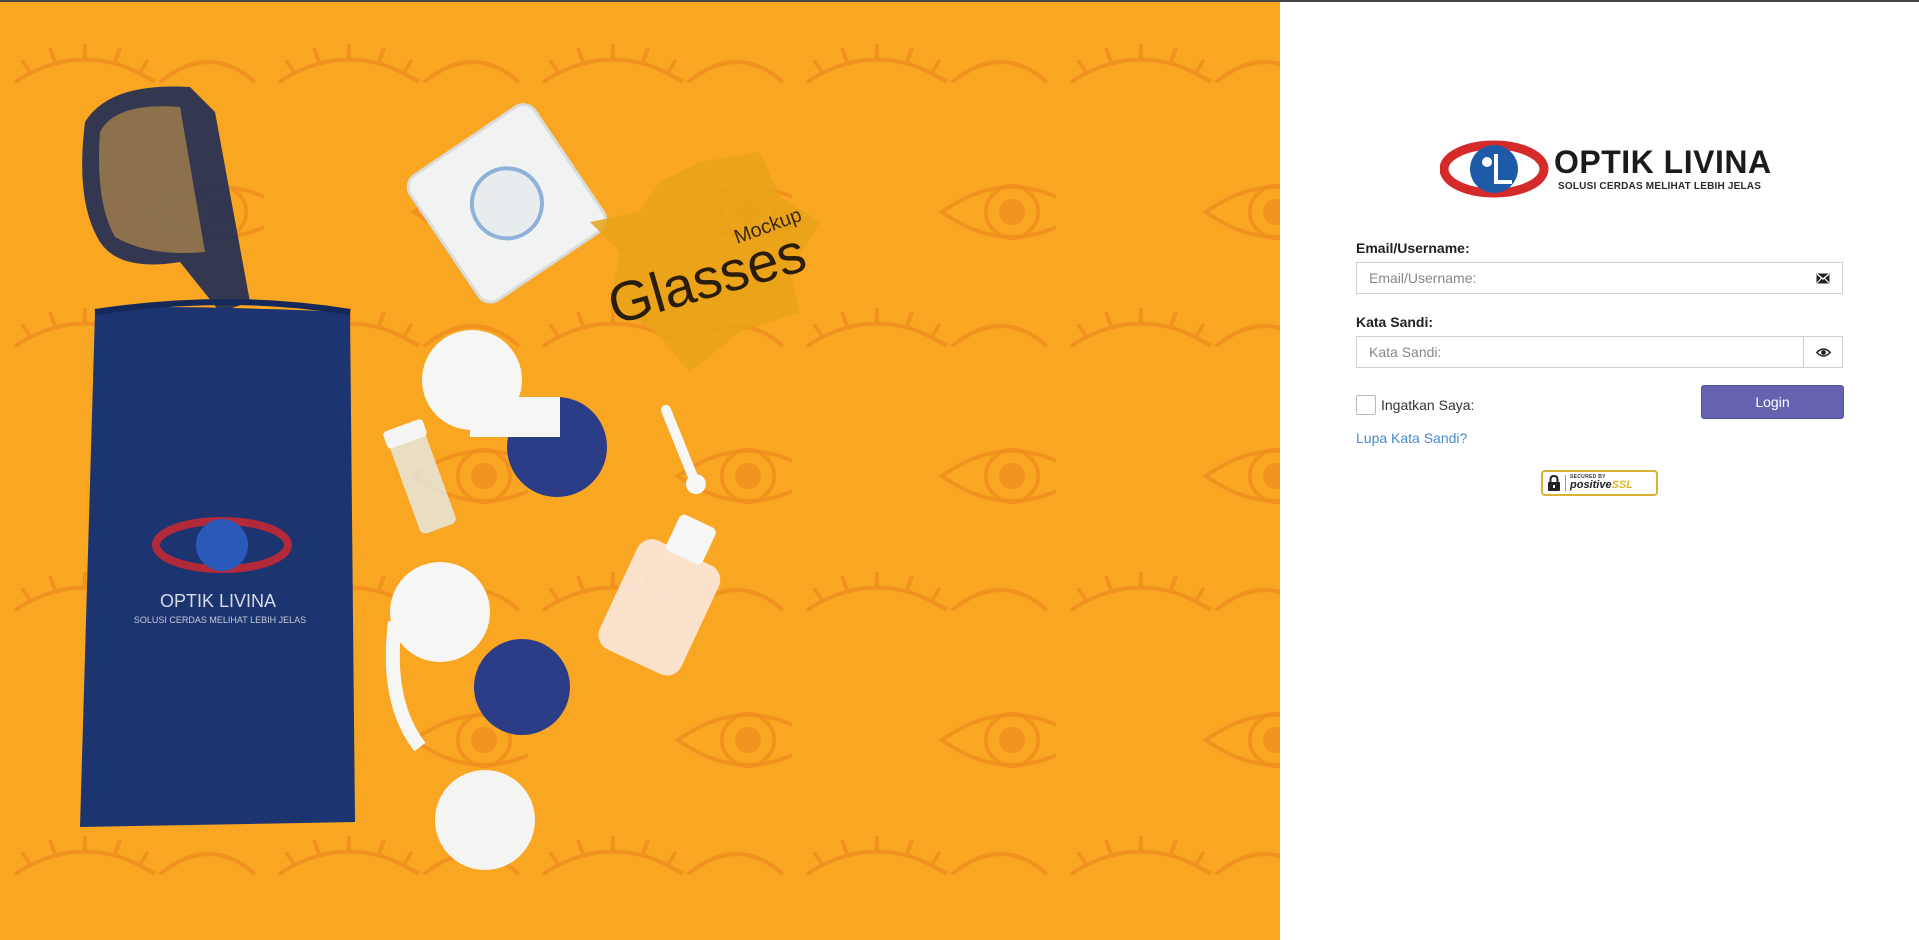  I want to click on pouch-brand: OPTIK LIVINA, so click(218, 601).